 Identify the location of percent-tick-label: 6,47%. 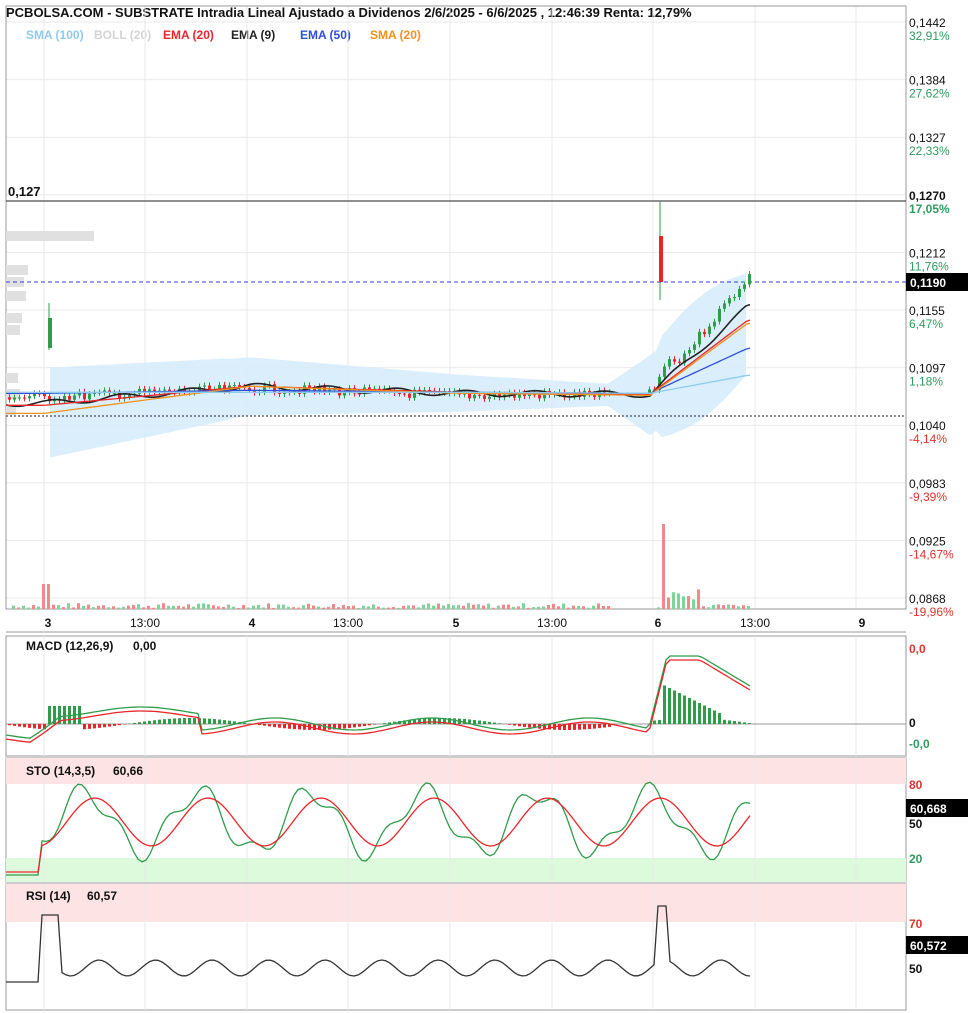
(926, 324).